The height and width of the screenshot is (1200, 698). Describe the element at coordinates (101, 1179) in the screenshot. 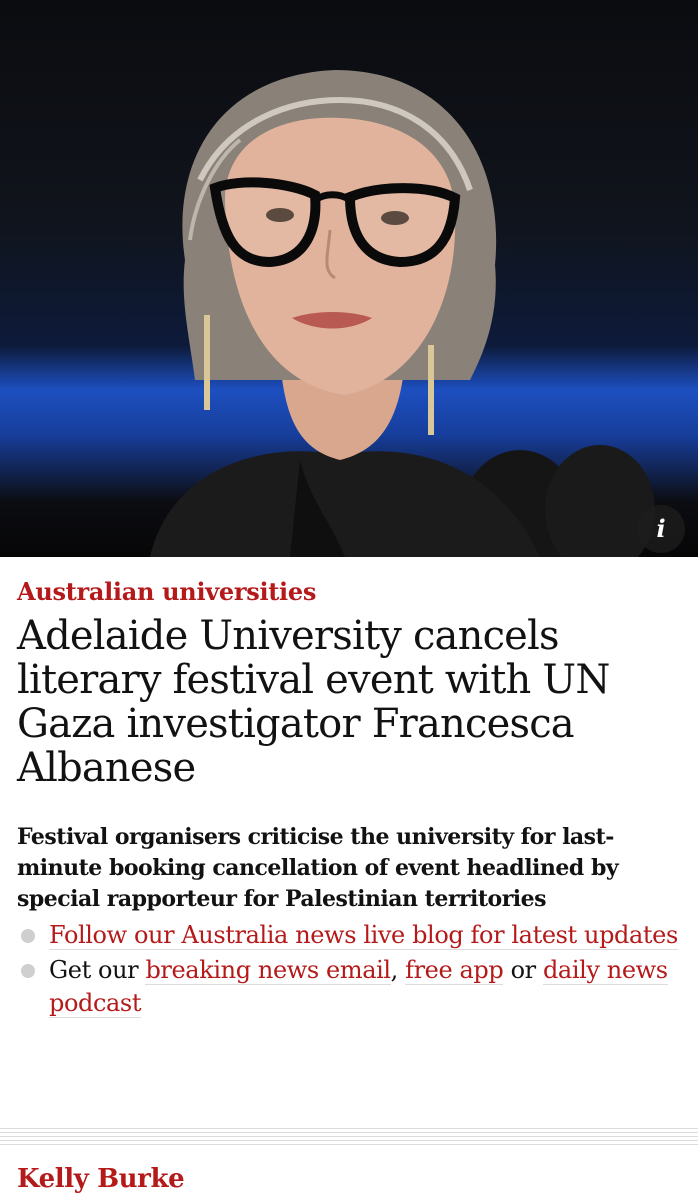

I see `author-byline-link: Kelly Burke` at that location.